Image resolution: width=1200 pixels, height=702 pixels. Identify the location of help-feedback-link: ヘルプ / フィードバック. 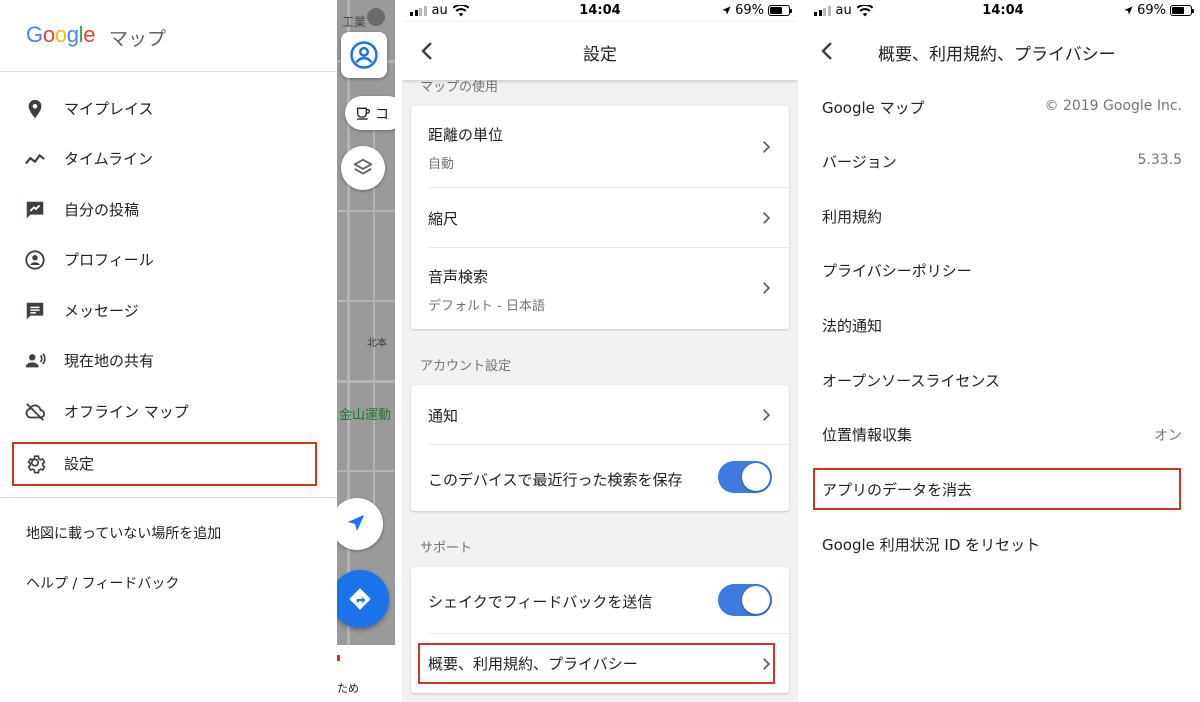
(102, 583).